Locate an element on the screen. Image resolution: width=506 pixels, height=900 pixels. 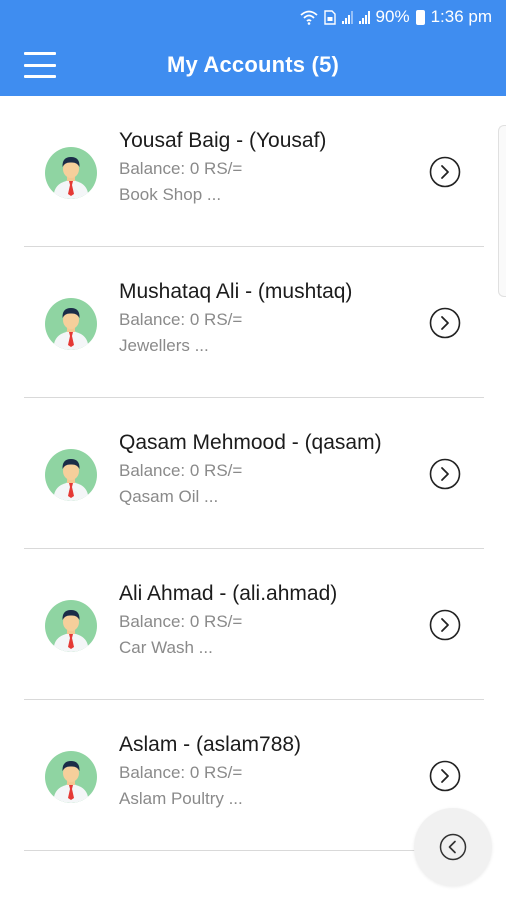
scroll-indicator is located at coordinates (502, 211).